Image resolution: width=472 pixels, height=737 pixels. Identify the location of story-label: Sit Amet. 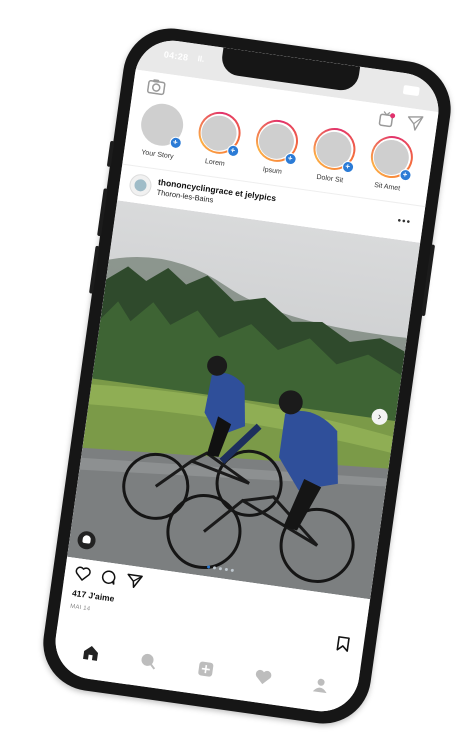
(387, 187).